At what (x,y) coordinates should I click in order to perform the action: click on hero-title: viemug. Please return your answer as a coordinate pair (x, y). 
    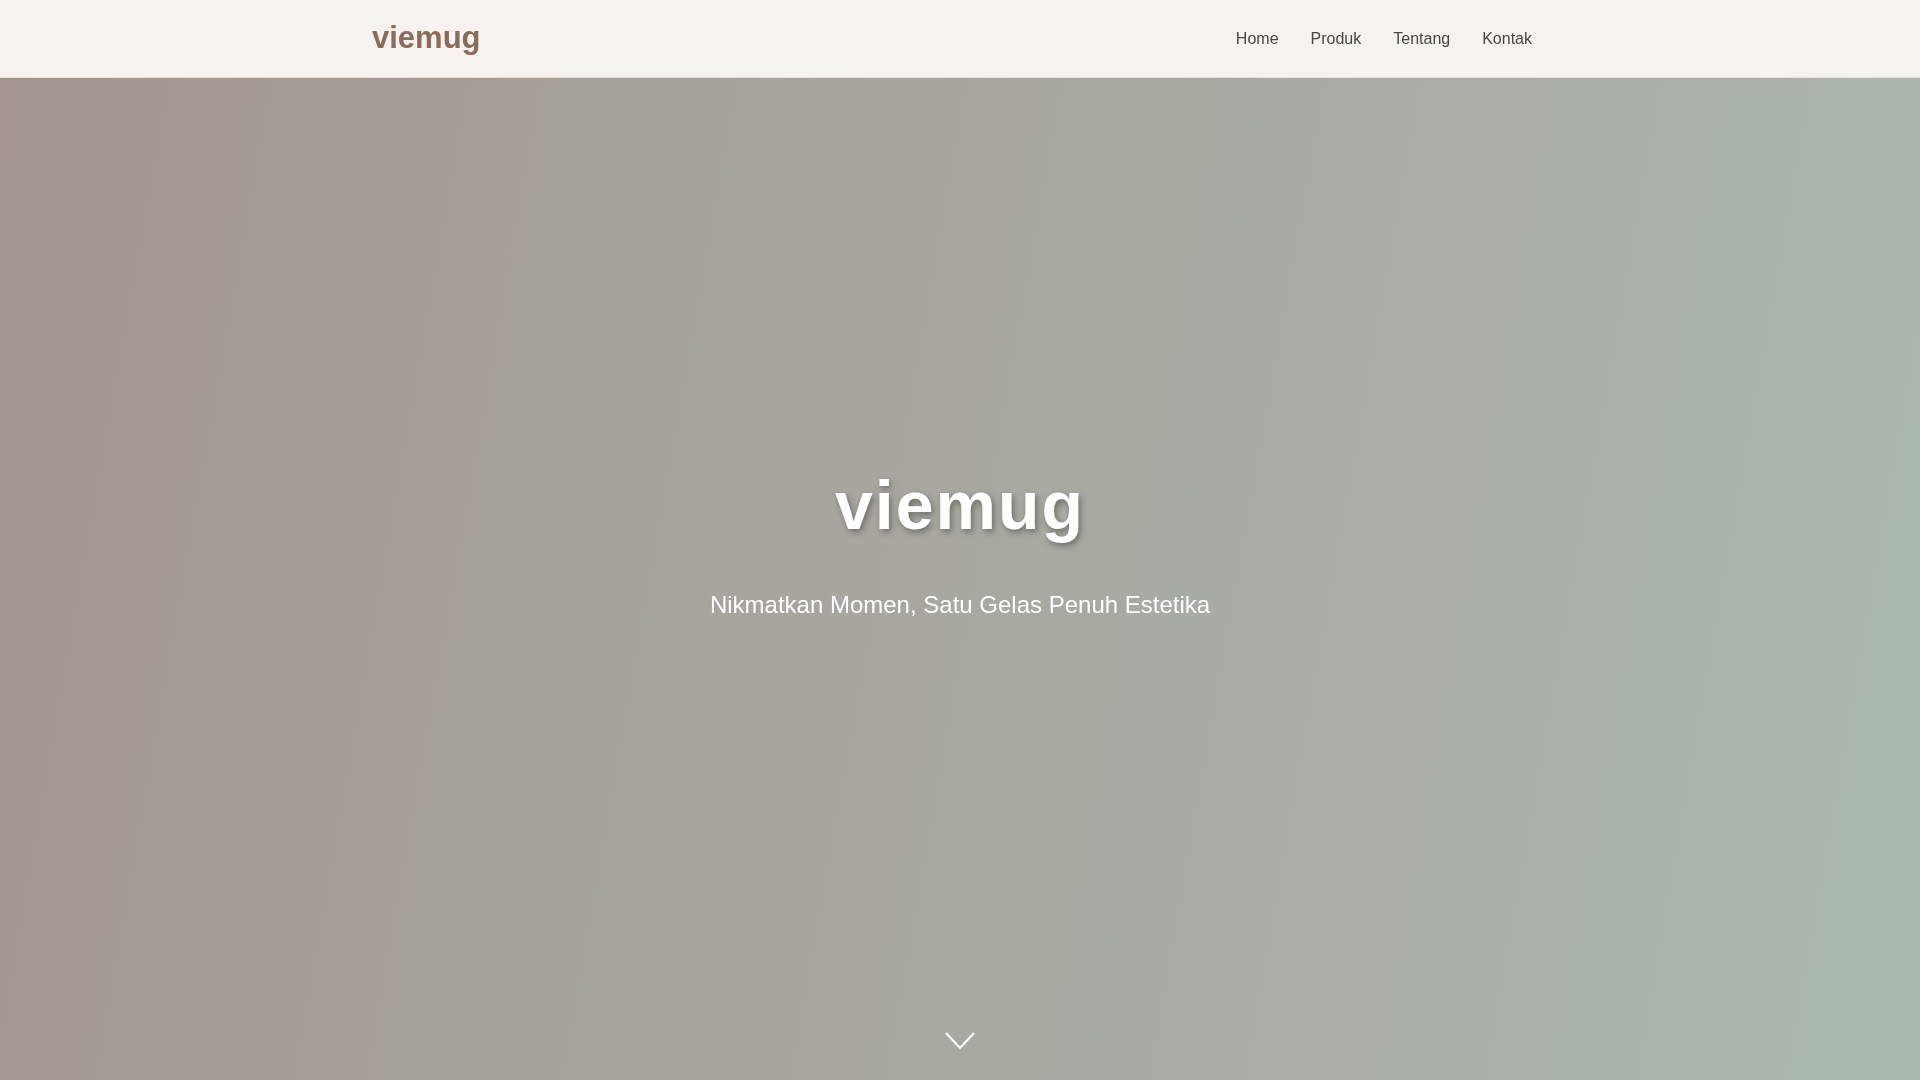
    Looking at the image, I should click on (960, 506).